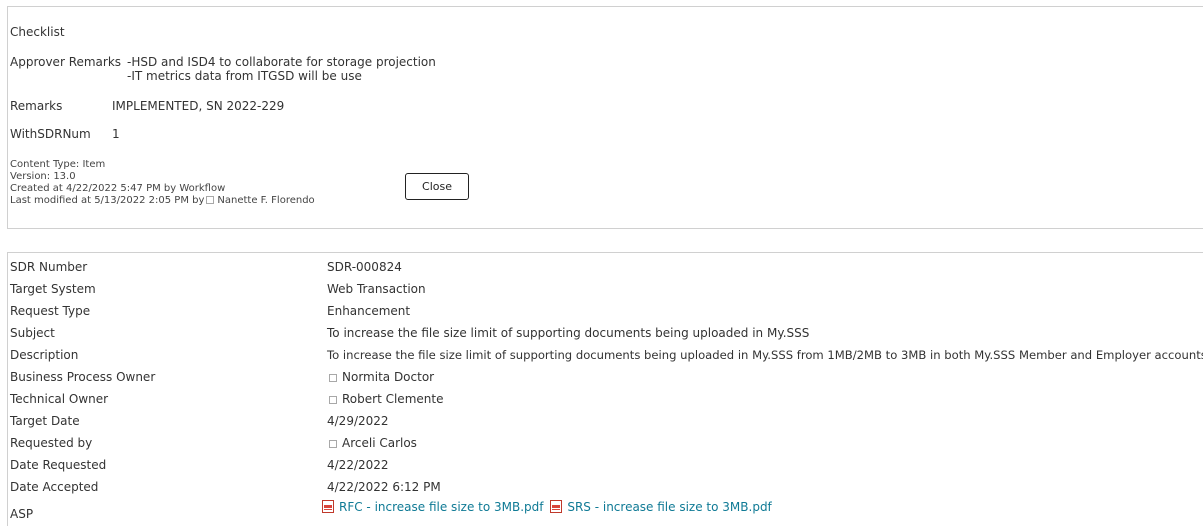 Image resolution: width=1203 pixels, height=527 pixels. I want to click on date-requested-value: 4/22/2022, so click(358, 465).